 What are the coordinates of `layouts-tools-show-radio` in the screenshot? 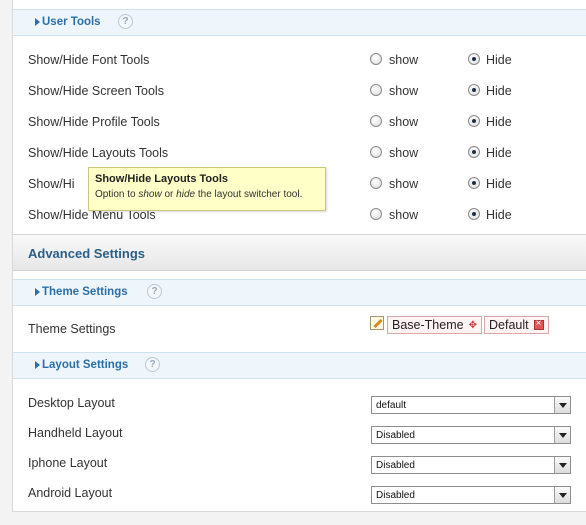 It's located at (376, 152).